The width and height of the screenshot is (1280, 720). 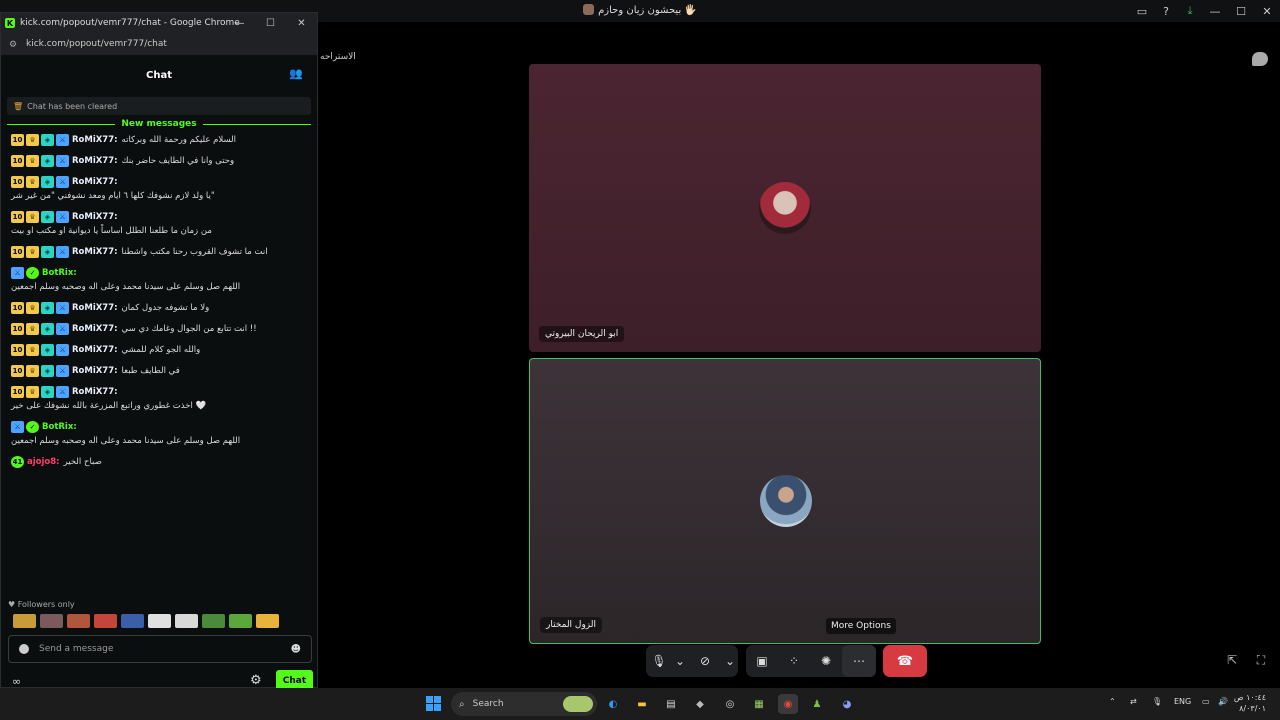 I want to click on clock: ١٠:٤٤ ص ٨/٠٣/٠١, so click(x=1250, y=703).